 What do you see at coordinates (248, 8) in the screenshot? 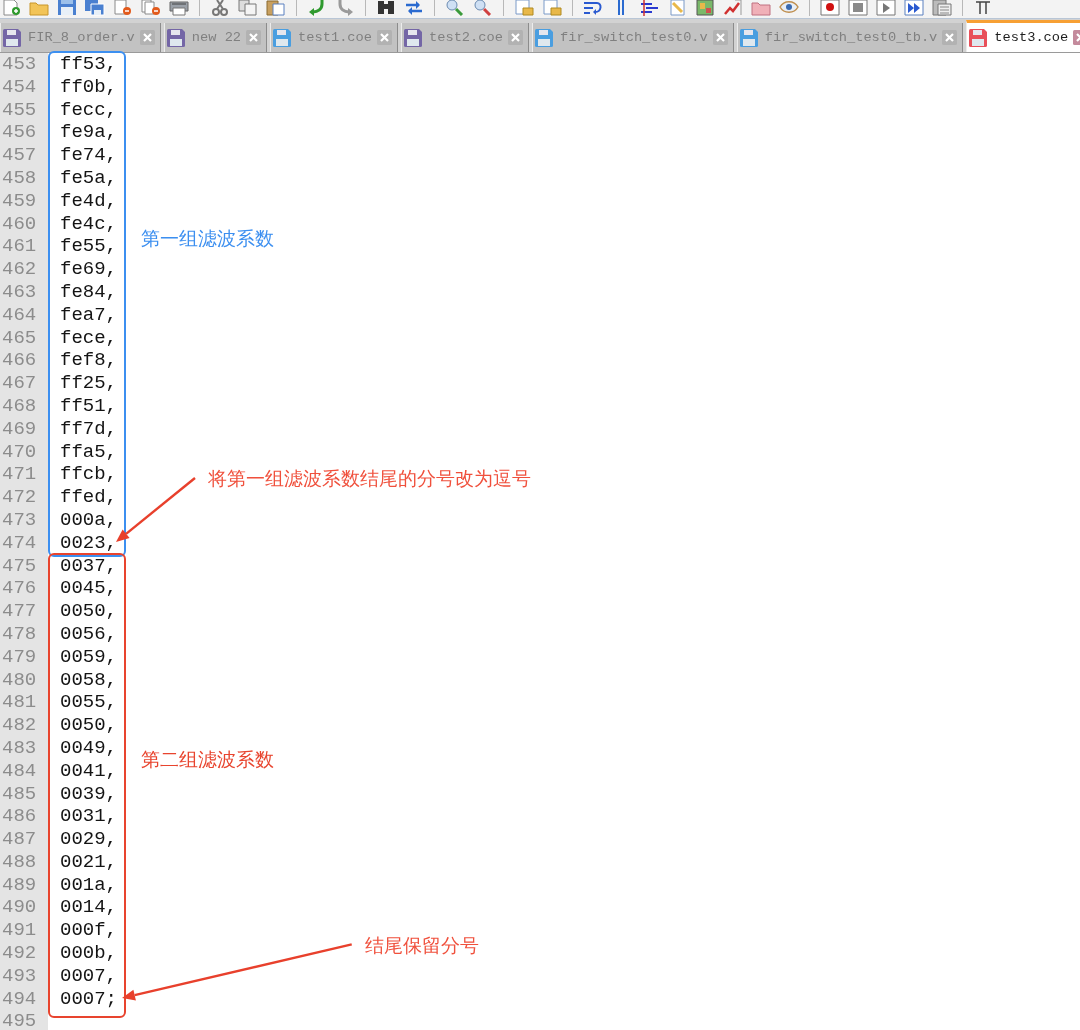
I see `copy-icon` at bounding box center [248, 8].